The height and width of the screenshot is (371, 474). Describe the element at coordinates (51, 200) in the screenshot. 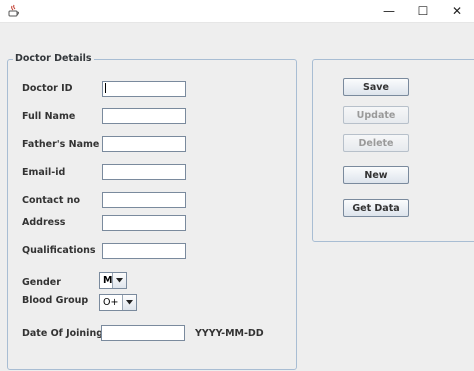

I see `contact-label: Contact no` at that location.